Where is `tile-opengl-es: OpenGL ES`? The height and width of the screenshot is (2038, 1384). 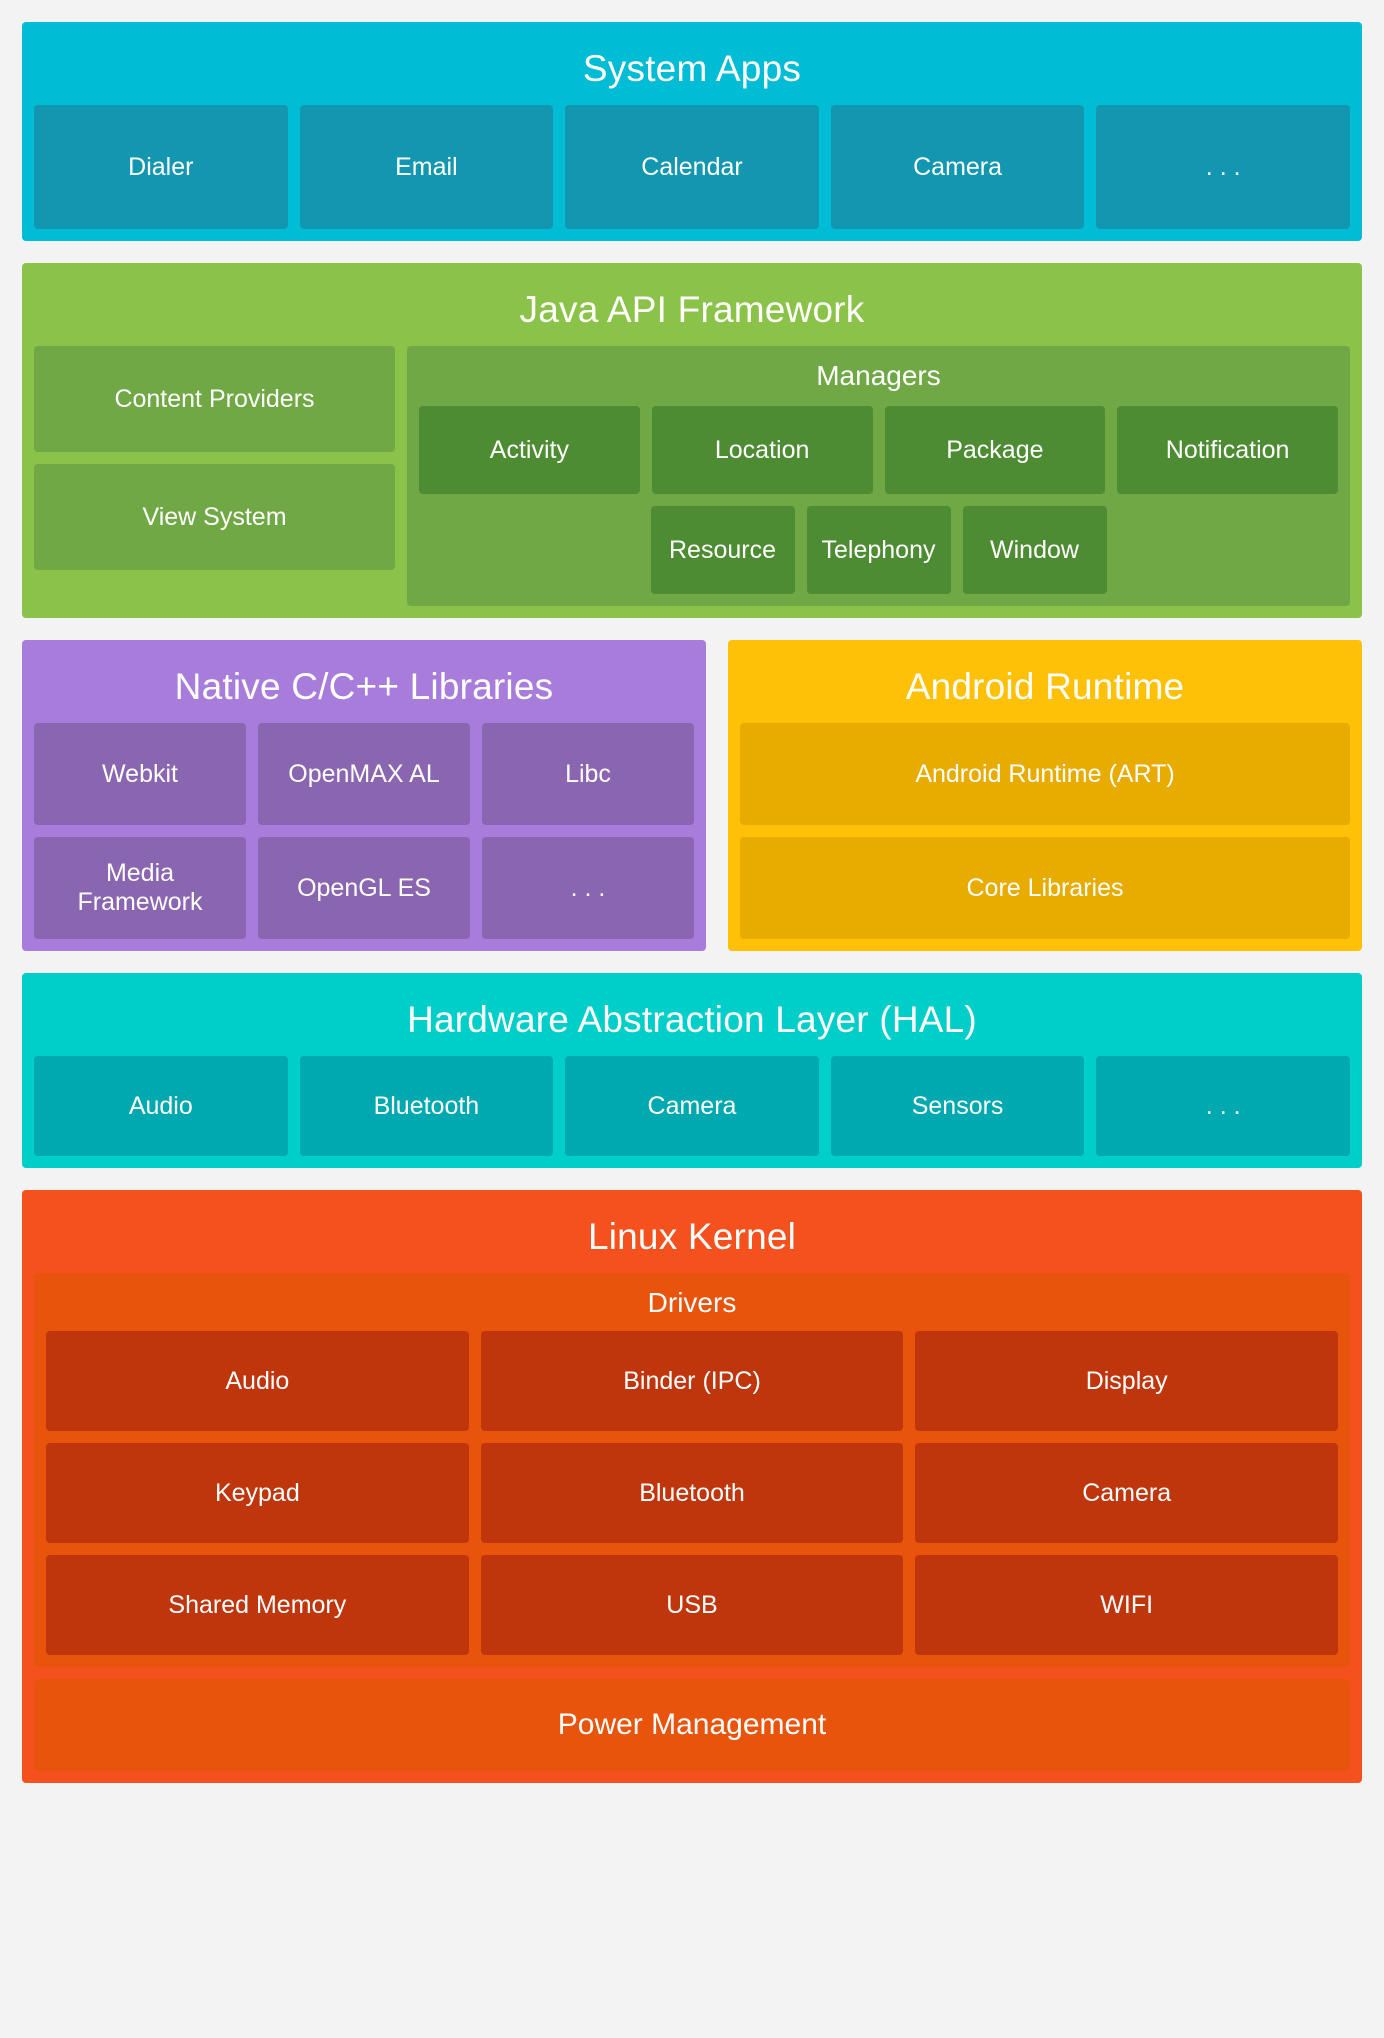 tile-opengl-es: OpenGL ES is located at coordinates (364, 888).